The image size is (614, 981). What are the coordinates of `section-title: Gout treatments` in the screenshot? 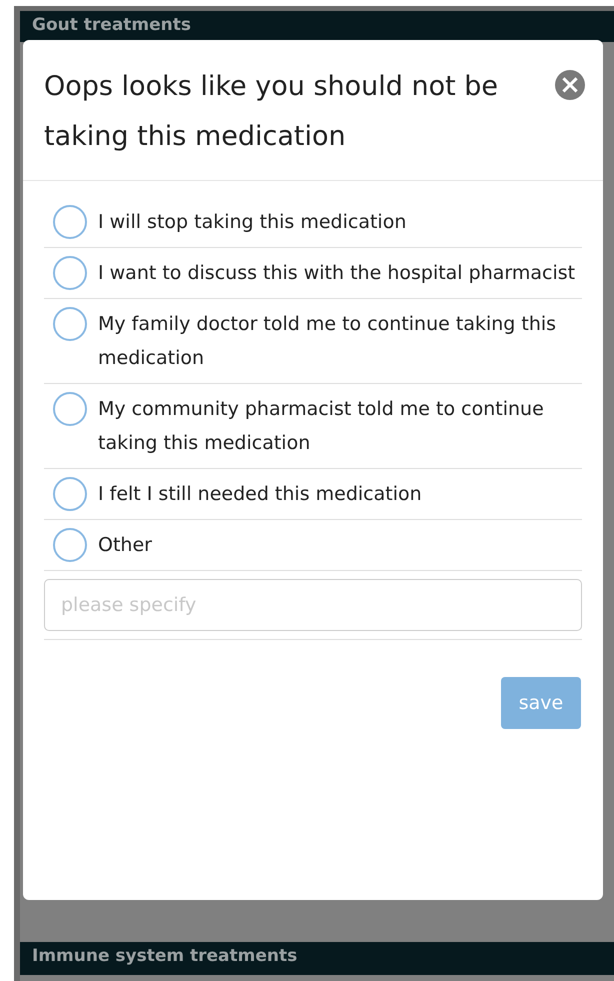 It's located at (112, 25).